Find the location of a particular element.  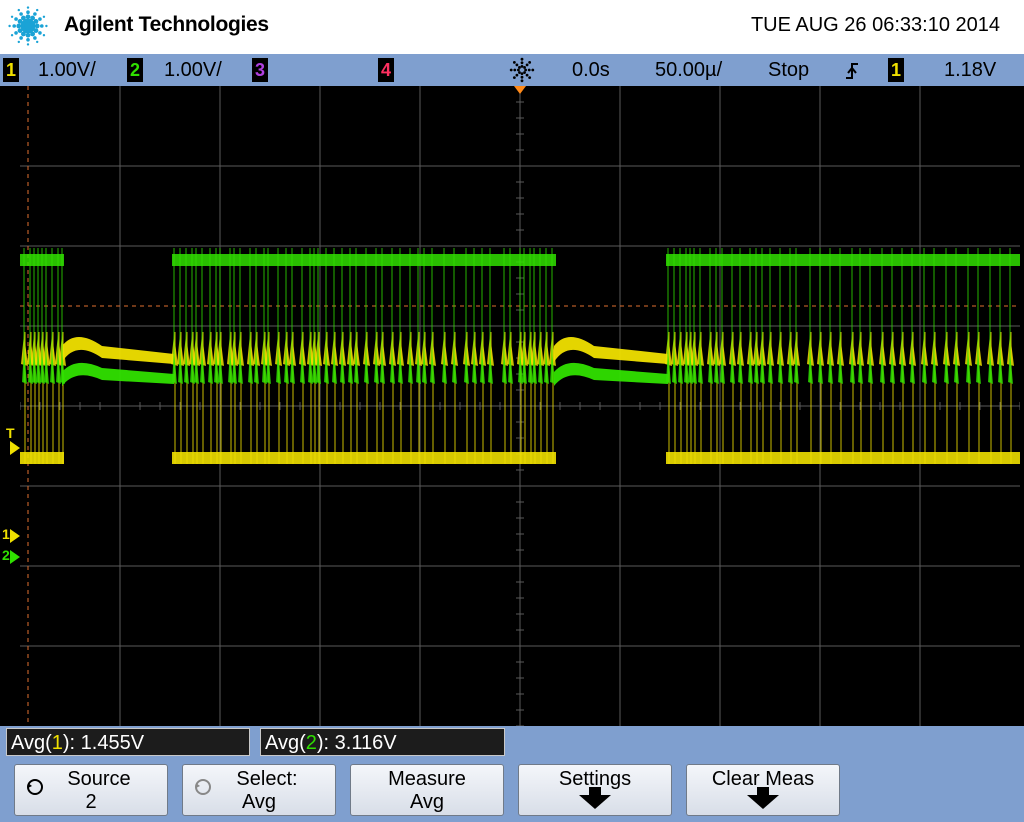

measure-softkey: Measure Avg is located at coordinates (427, 790).